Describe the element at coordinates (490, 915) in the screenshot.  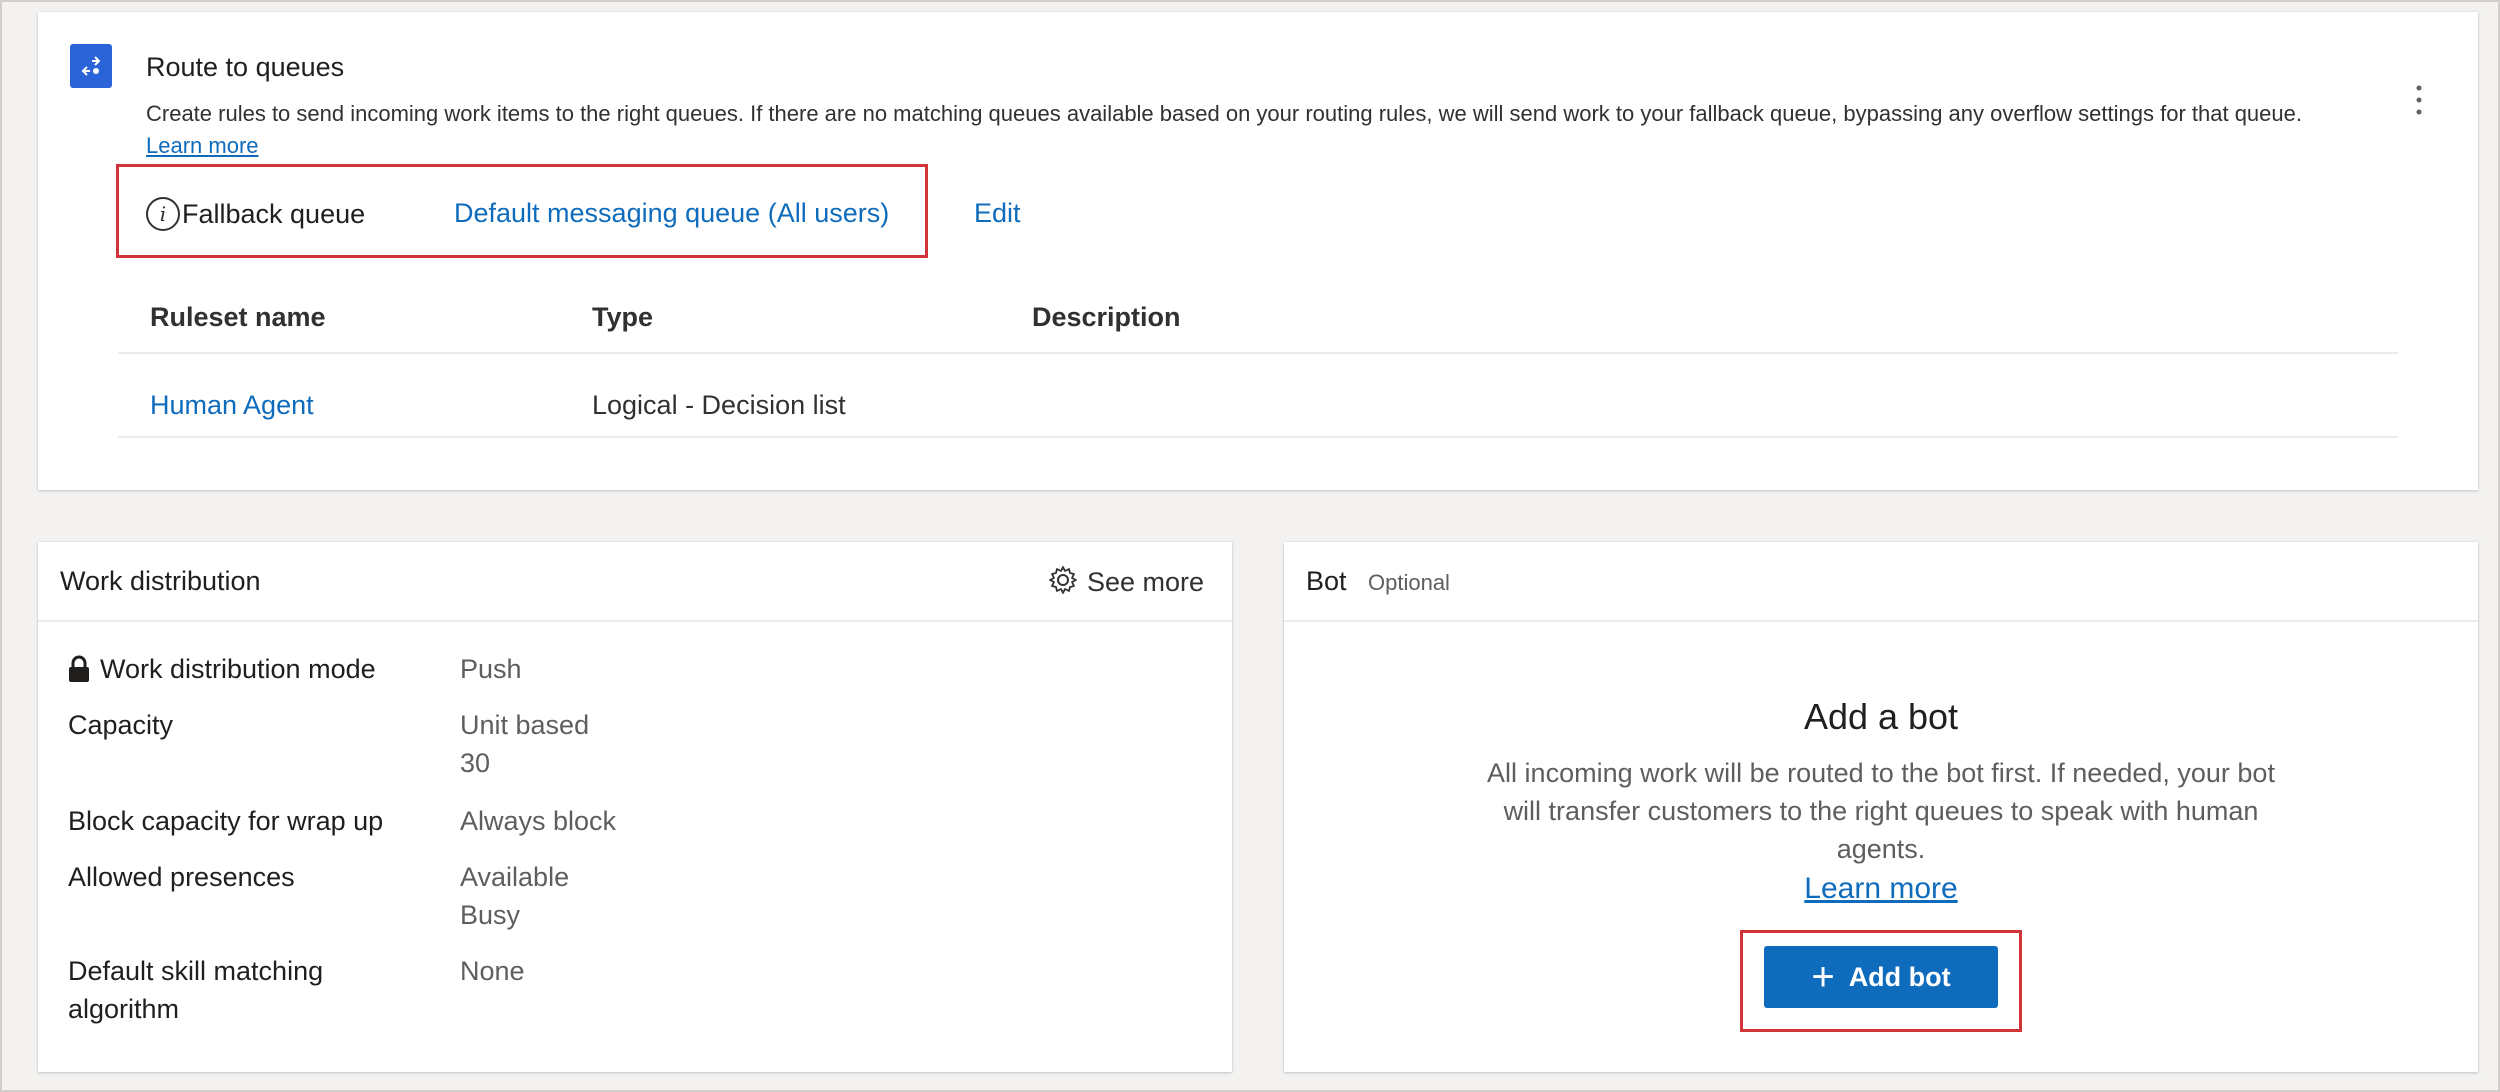
I see `allowed-presence-busy: Busy` at that location.